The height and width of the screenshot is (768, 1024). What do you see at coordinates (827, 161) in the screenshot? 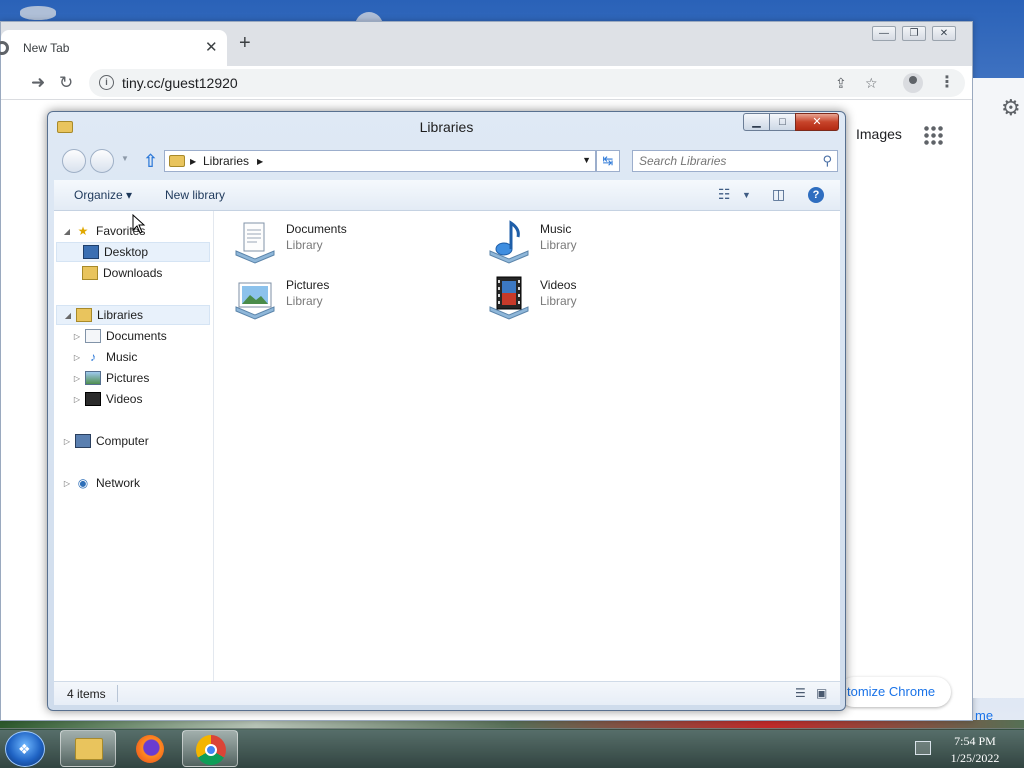
I see `search-icon: ⚲` at bounding box center [827, 161].